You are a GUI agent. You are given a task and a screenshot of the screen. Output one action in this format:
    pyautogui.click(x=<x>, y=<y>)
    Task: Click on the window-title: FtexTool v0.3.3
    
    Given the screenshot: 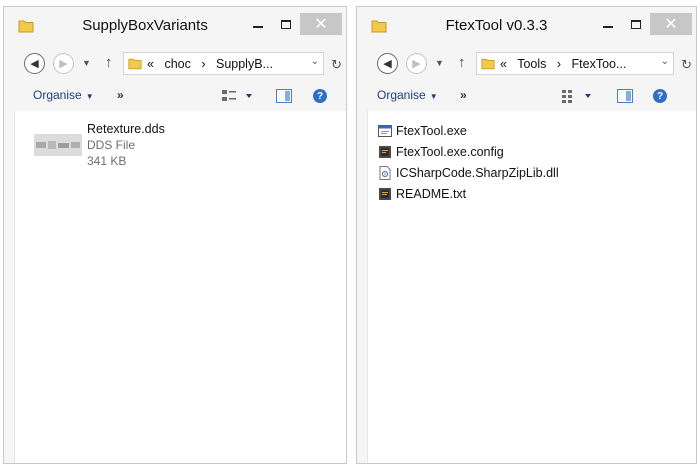 What is the action you would take?
    pyautogui.click(x=496, y=25)
    